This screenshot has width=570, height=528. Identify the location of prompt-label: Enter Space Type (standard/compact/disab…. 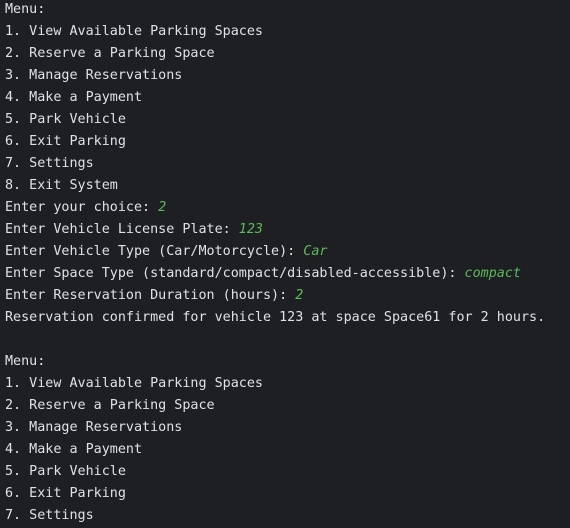
(235, 273).